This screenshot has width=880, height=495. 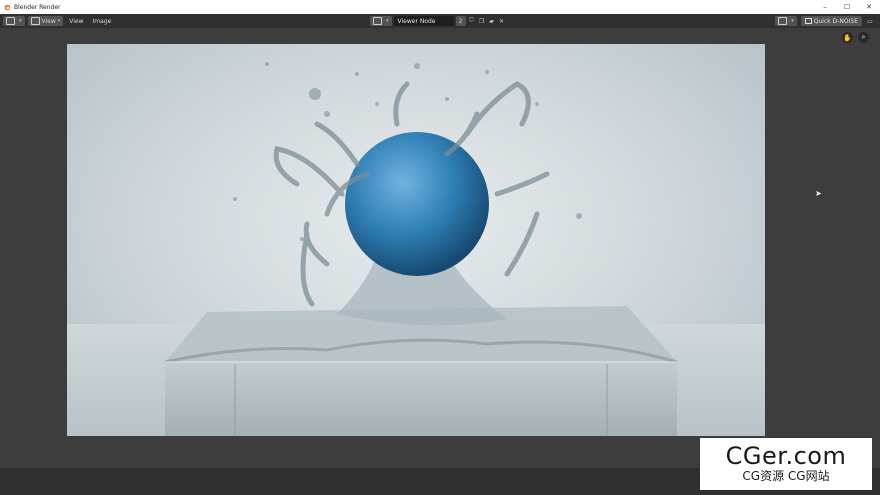 I want to click on image-selector: ▾ Viewer Node 2 ⛉ ❐ ▰ ✕, so click(x=438, y=21).